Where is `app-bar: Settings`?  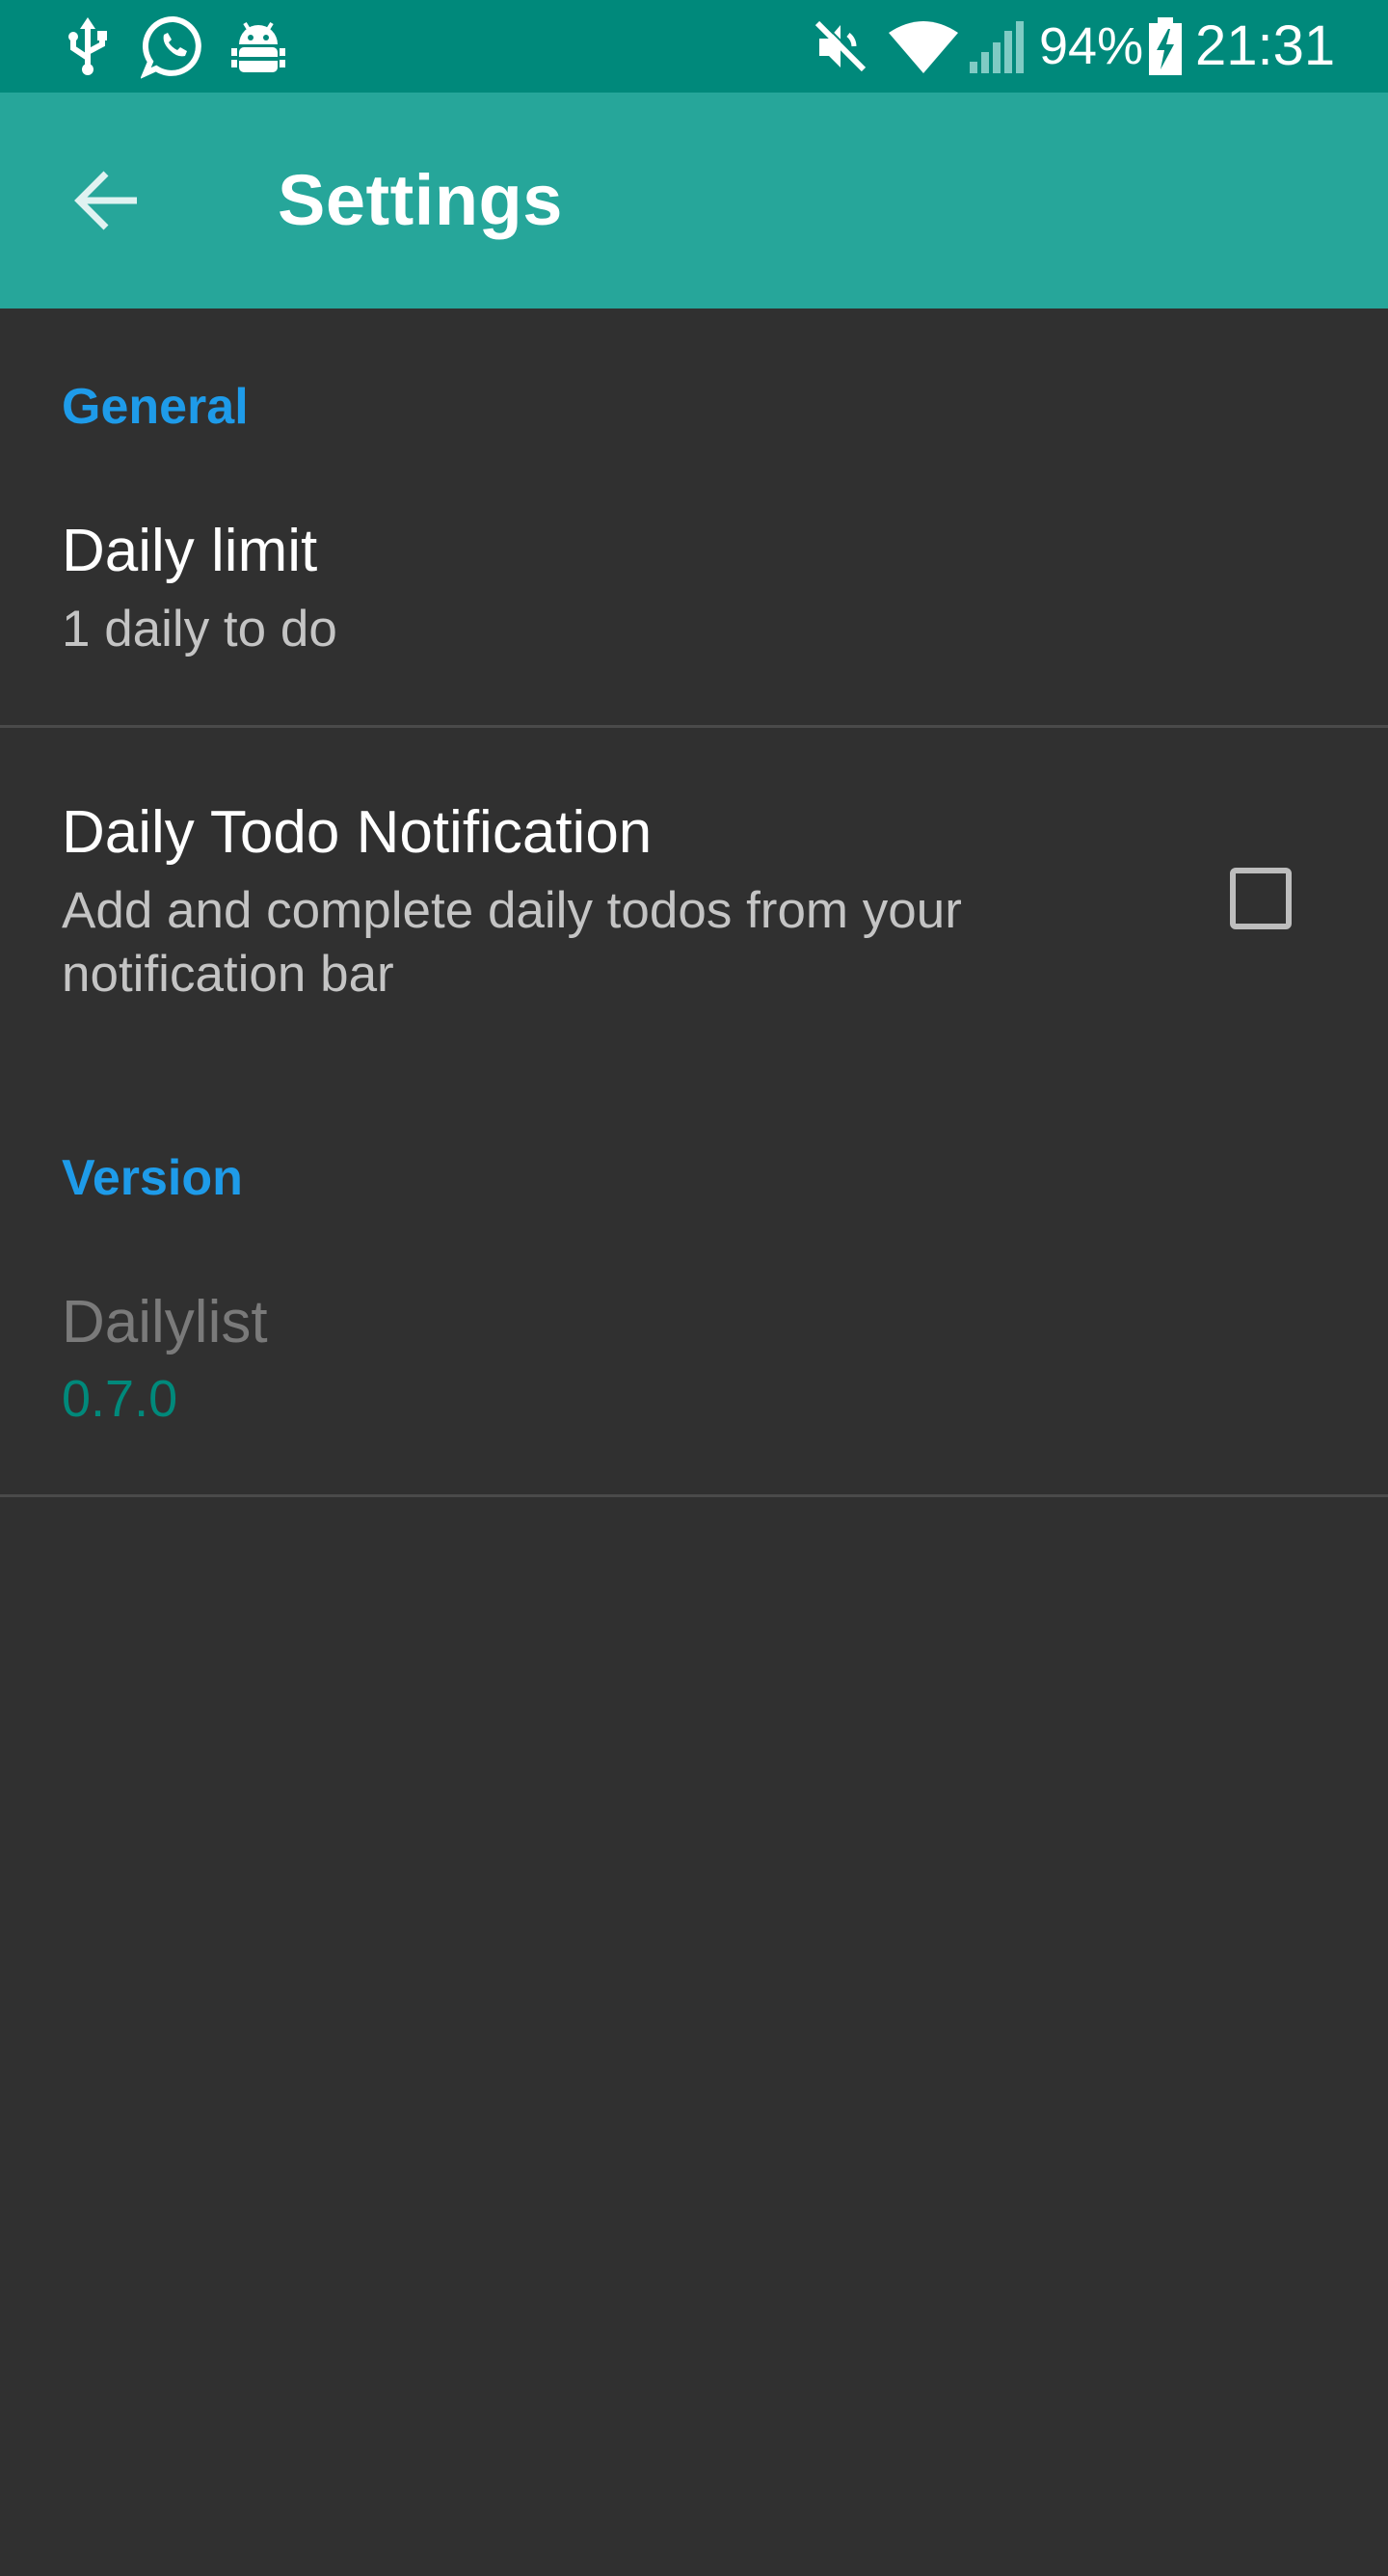
app-bar: Settings is located at coordinates (694, 201).